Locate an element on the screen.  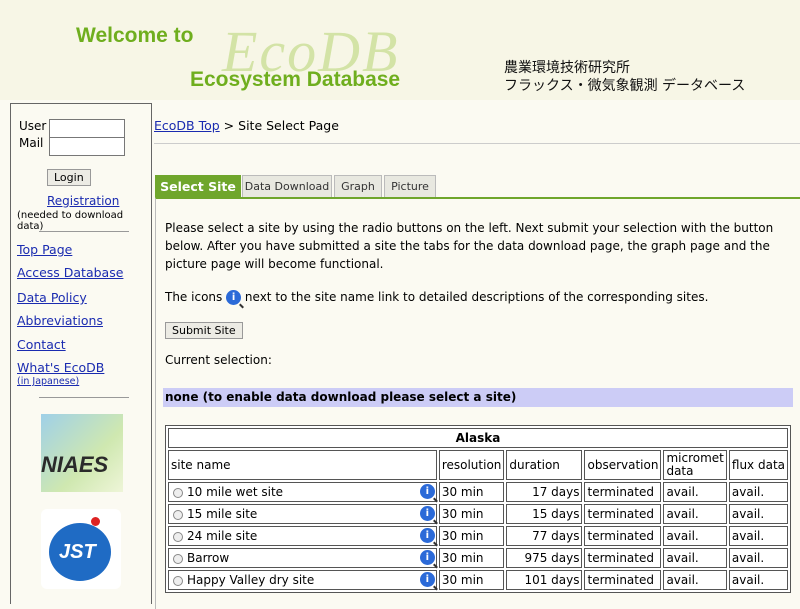
site-name: Barrow is located at coordinates (208, 558).